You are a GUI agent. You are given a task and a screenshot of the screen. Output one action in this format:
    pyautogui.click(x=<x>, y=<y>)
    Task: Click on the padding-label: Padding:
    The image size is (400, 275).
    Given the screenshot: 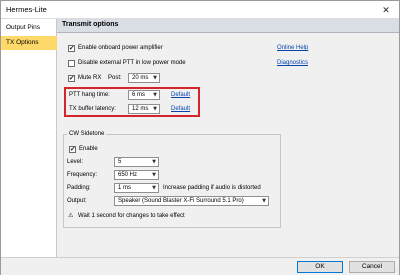 What is the action you would take?
    pyautogui.click(x=79, y=188)
    